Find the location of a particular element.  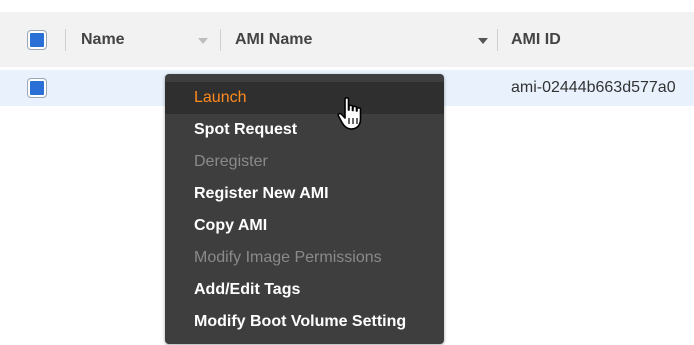

hand-pointer-icon is located at coordinates (349, 113).